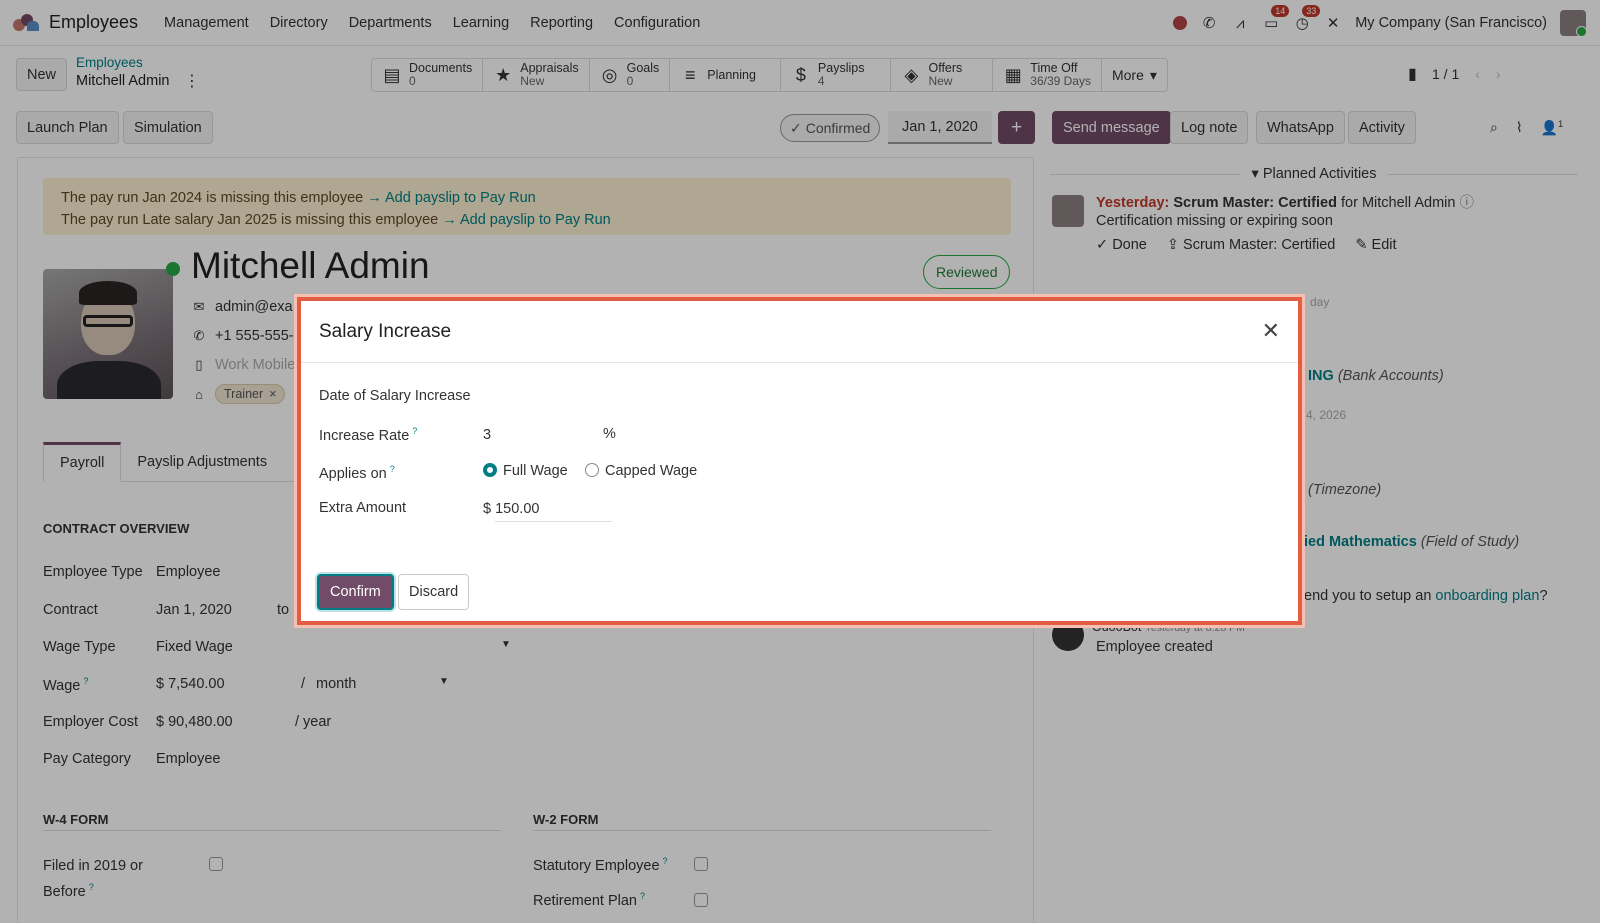 Image resolution: width=1600 pixels, height=923 pixels. I want to click on extra-amount-label: Extra Amount, so click(363, 508).